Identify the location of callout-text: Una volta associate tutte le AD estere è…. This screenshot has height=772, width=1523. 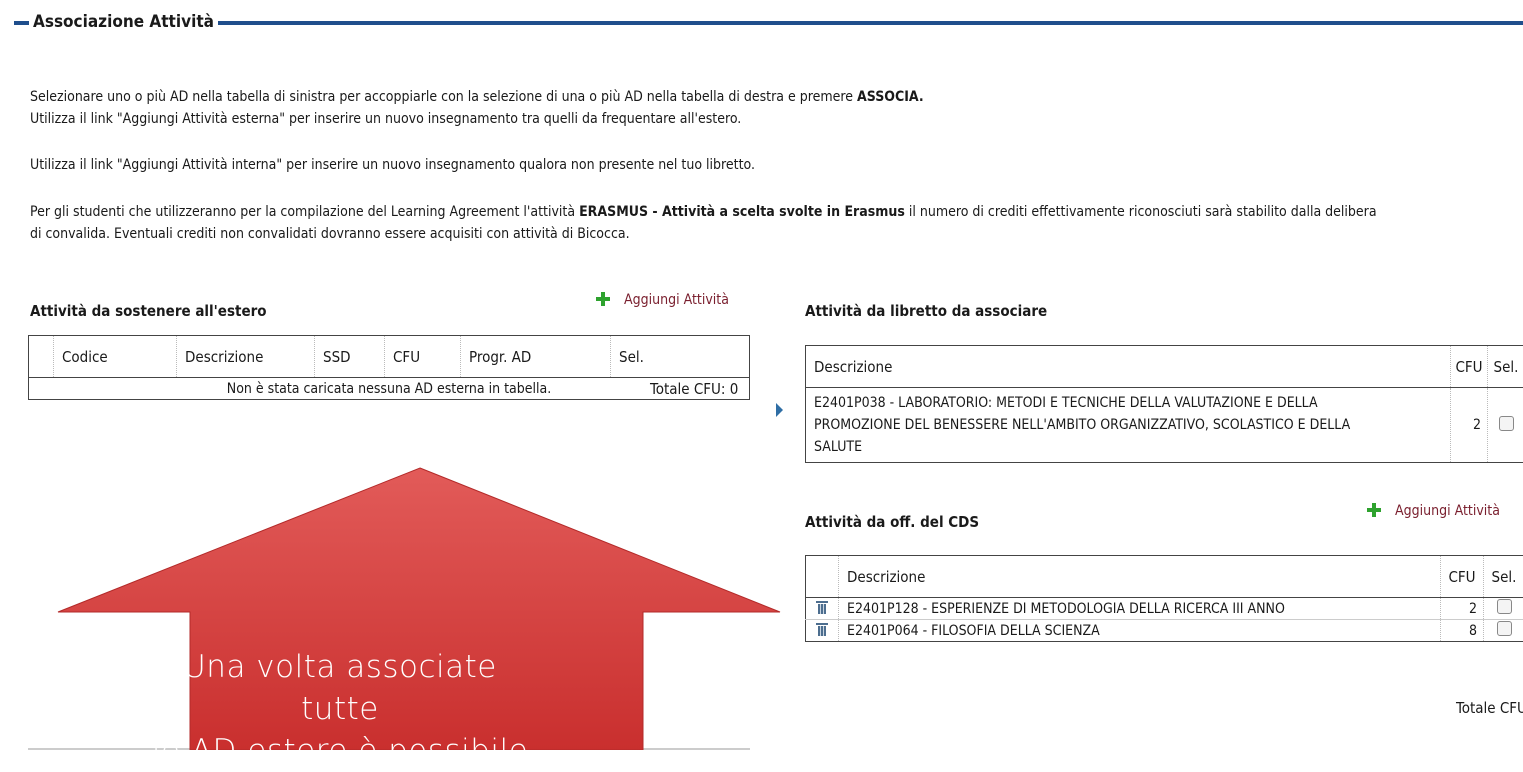
(340, 709).